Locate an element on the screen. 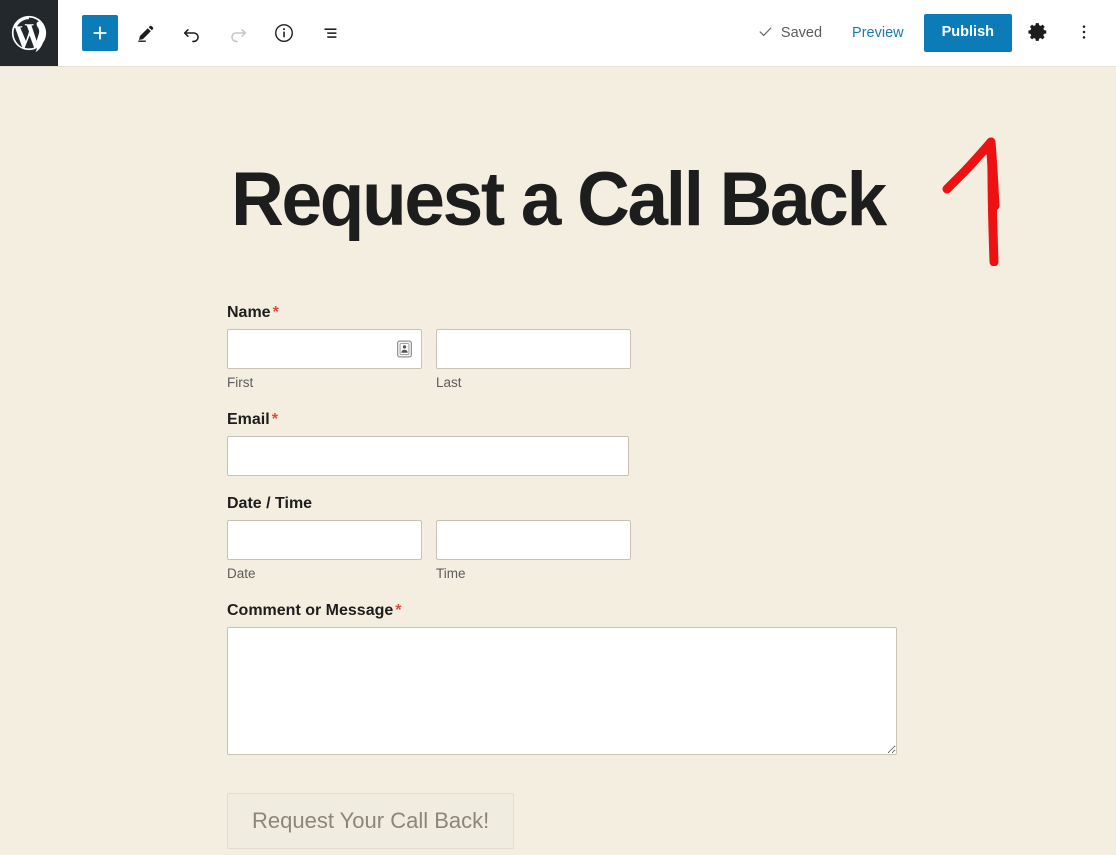 This screenshot has width=1116, height=855. redo-button is located at coordinates (238, 33).